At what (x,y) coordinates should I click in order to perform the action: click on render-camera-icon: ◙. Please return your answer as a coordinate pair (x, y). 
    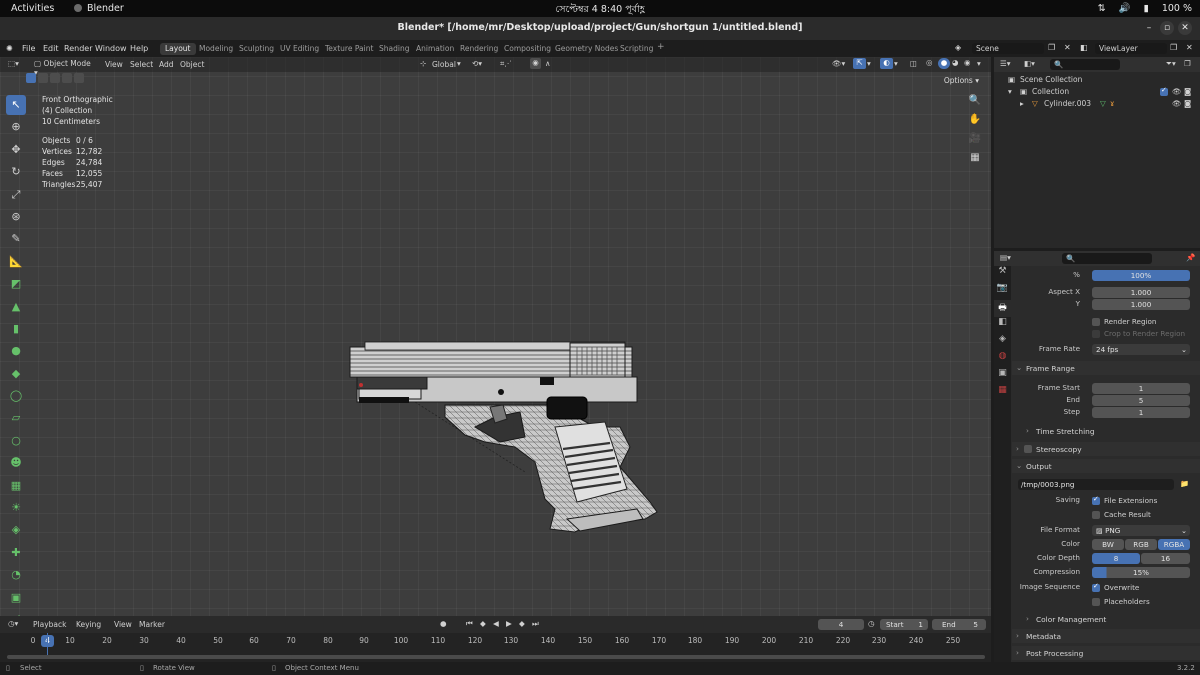
    Looking at the image, I should click on (1187, 103).